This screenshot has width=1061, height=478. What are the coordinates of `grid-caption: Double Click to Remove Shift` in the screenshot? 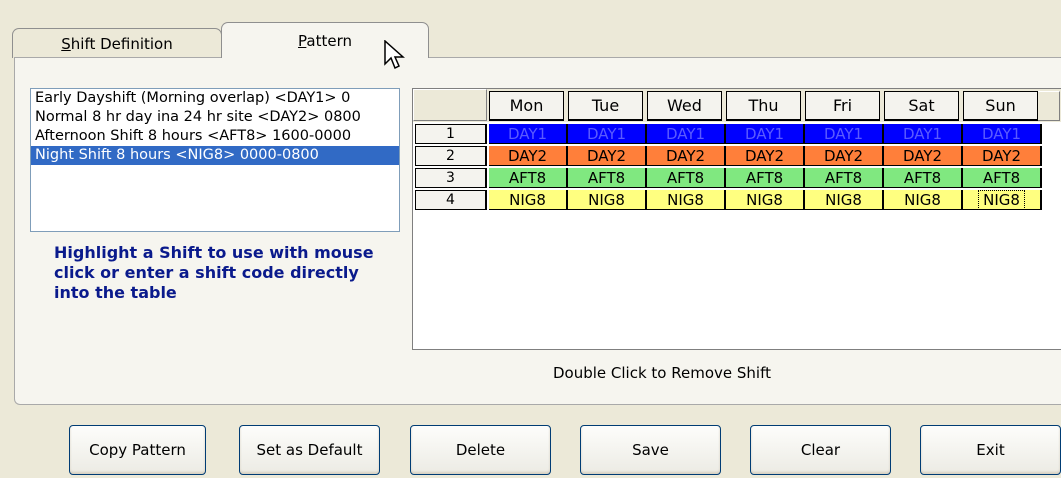 It's located at (662, 373).